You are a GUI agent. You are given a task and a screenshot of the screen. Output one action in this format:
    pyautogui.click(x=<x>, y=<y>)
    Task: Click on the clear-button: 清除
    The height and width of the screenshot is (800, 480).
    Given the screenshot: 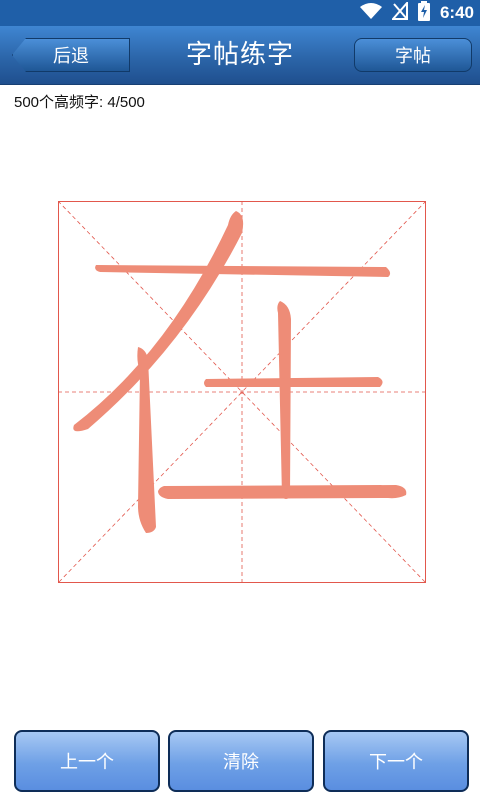 What is the action you would take?
    pyautogui.click(x=241, y=761)
    